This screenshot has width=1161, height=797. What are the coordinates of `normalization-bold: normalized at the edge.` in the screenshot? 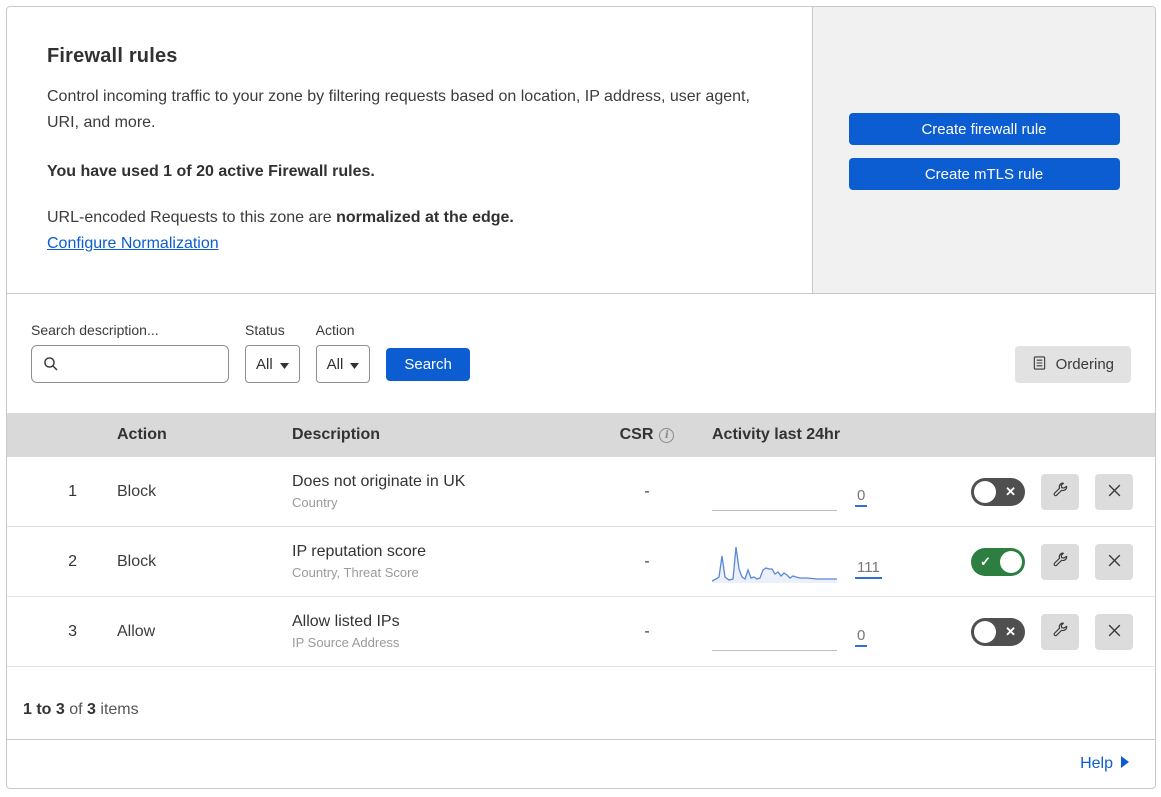 It's located at (425, 217).